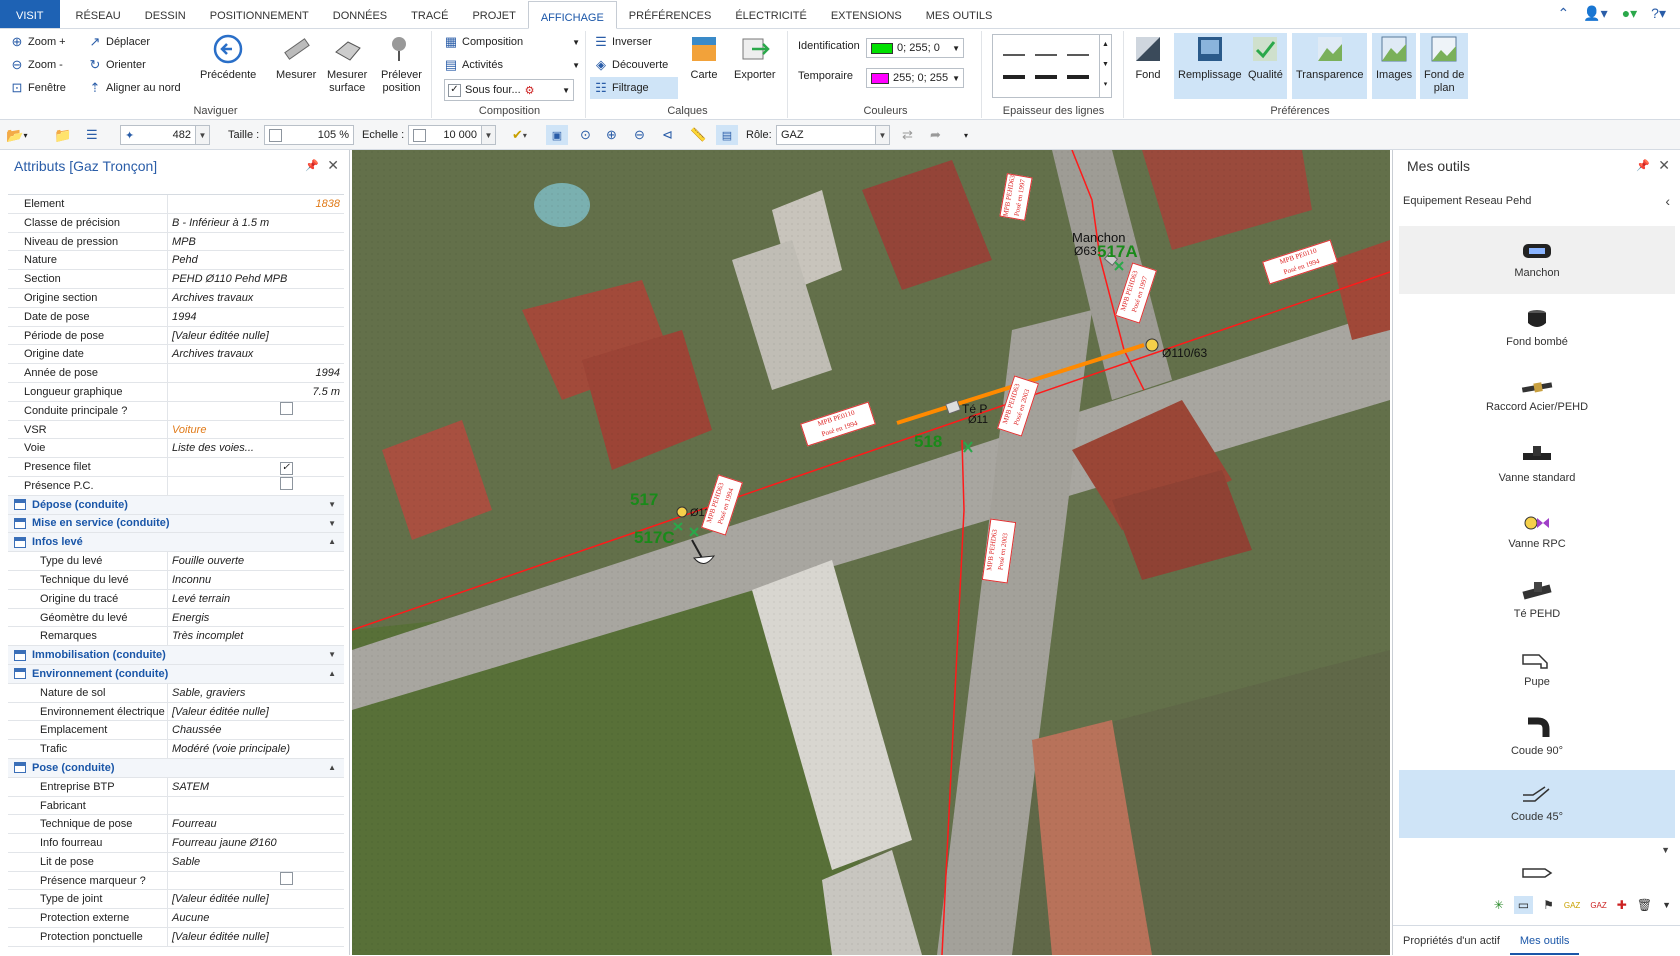 This screenshot has width=1680, height=956. Describe the element at coordinates (256, 618) in the screenshot. I see `attribute-value: Energis` at that location.